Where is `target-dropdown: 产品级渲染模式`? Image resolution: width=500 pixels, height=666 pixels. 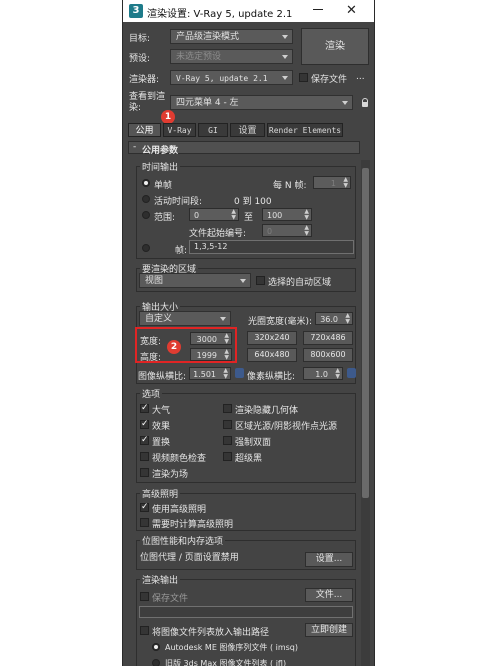 target-dropdown: 产品级渲染模式 is located at coordinates (231, 36).